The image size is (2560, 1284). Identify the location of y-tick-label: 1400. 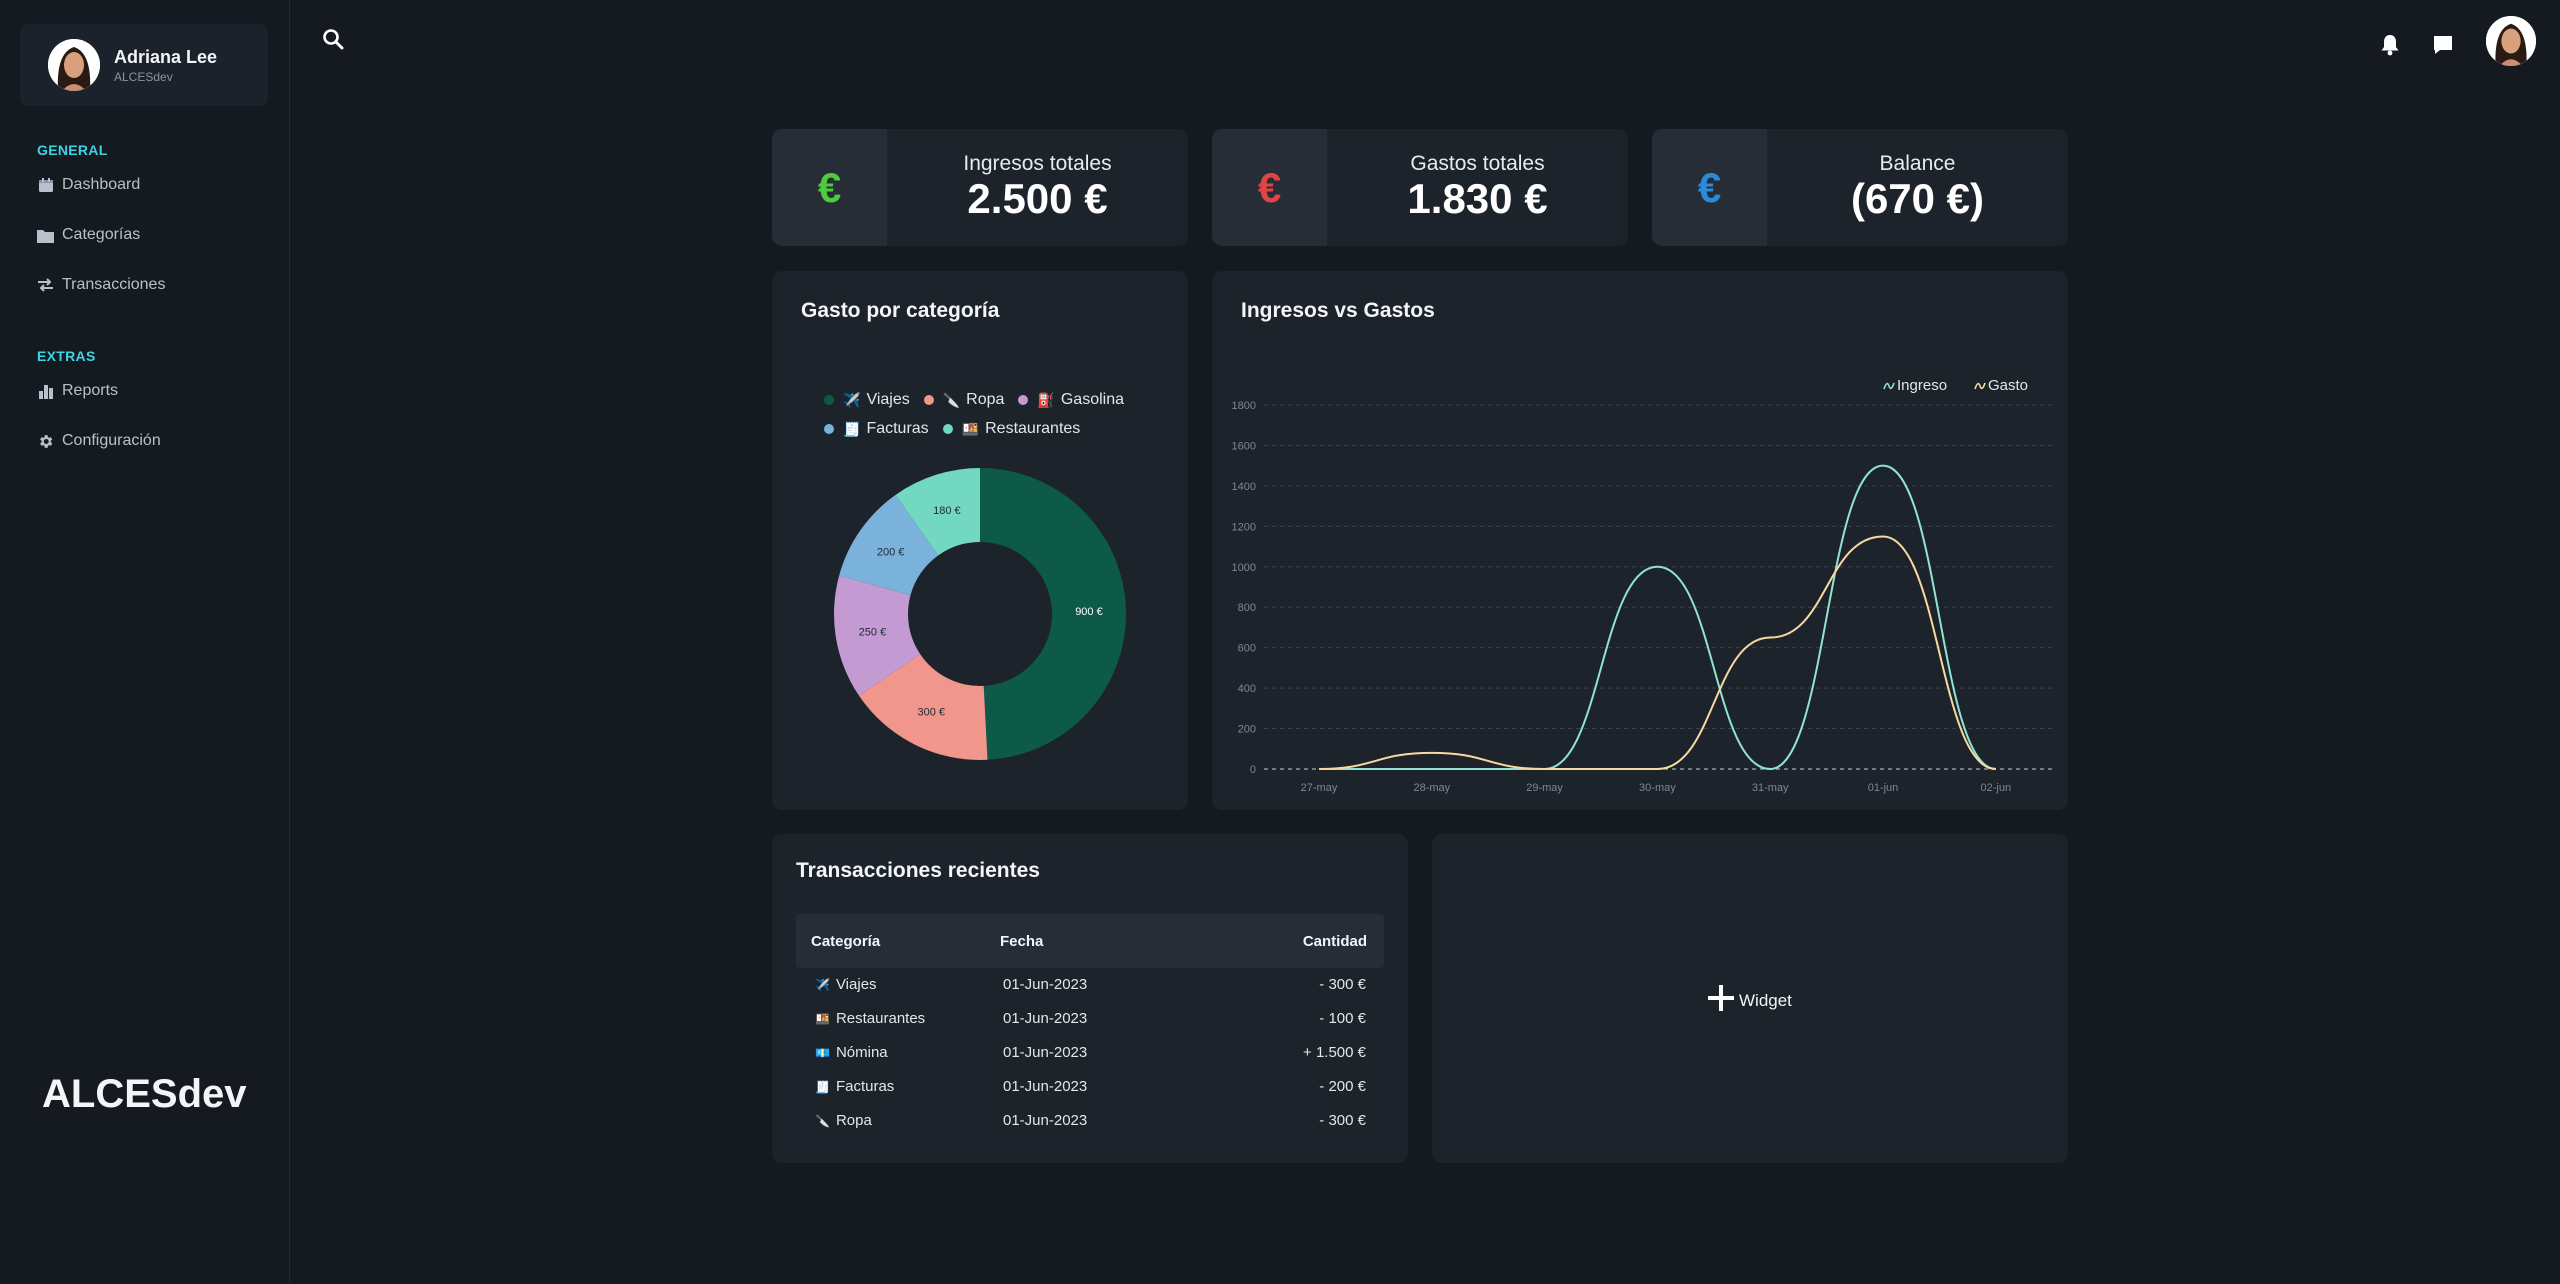
(1244, 487).